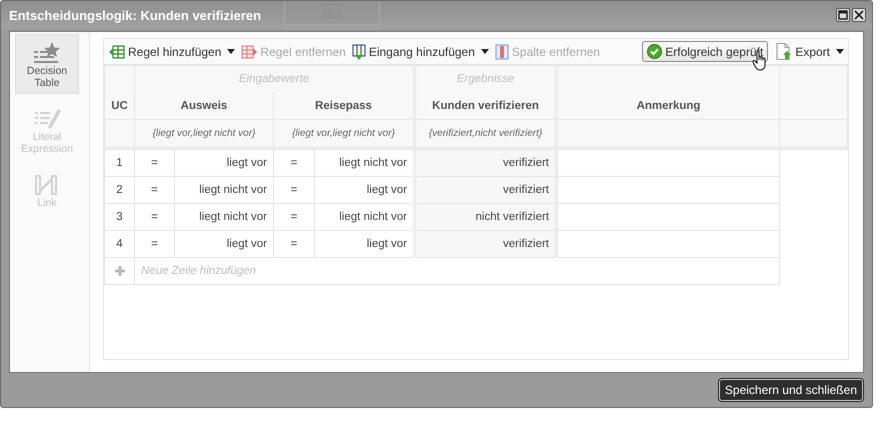  Describe the element at coordinates (119, 271) in the screenshot. I see `plus-icon` at that location.